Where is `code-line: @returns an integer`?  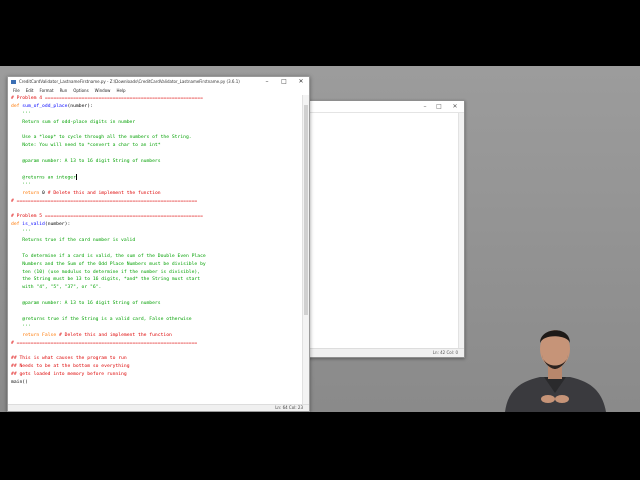
code-line: @returns an integer is located at coordinates (156, 177).